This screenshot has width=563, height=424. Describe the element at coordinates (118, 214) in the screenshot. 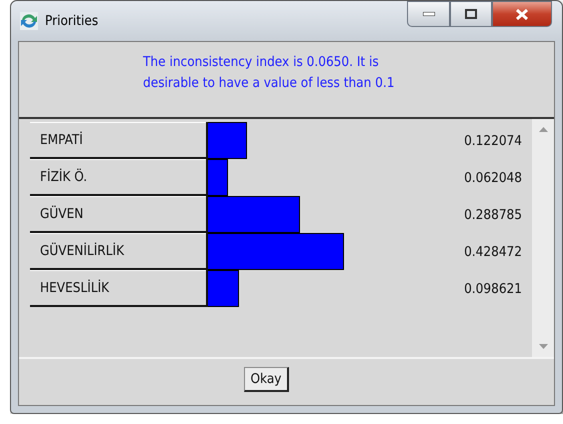

I see `criterion-label: GÜVEN` at that location.